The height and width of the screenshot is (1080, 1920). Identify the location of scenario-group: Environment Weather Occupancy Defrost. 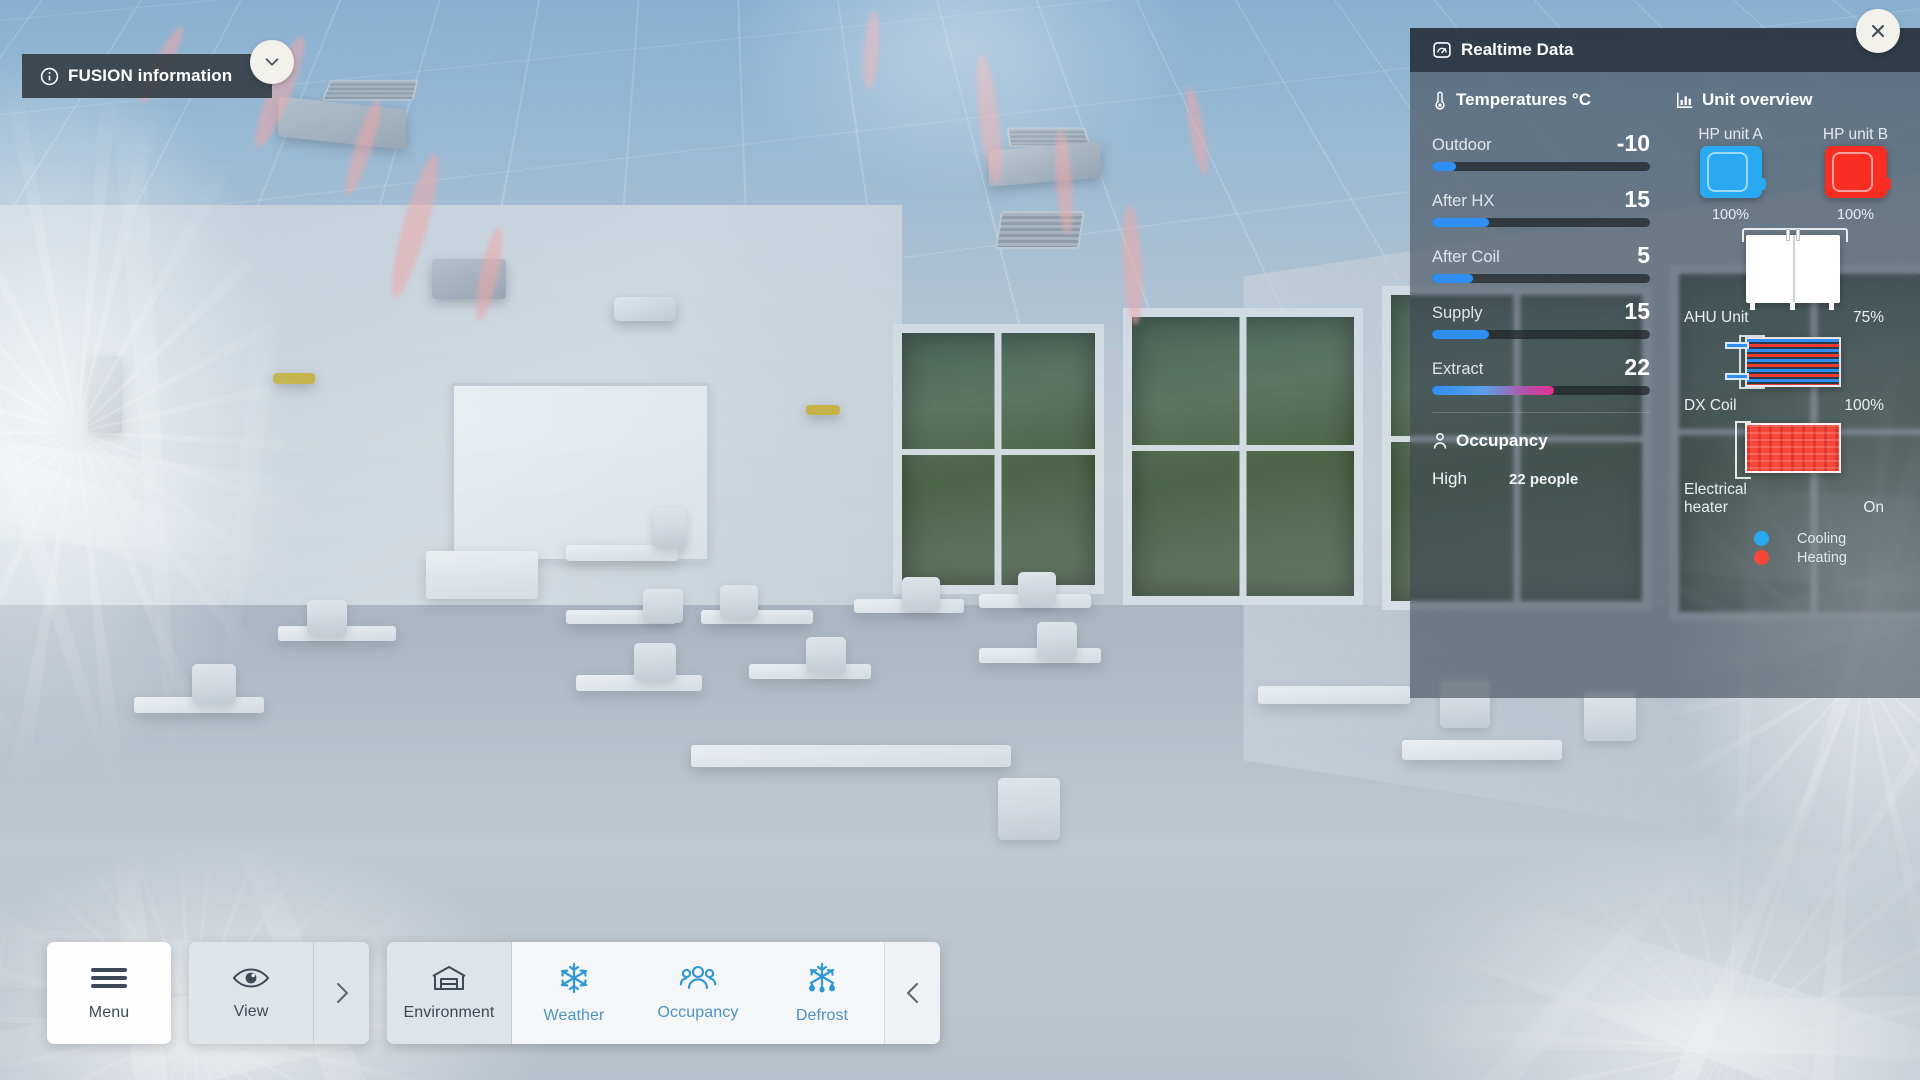
(663, 993).